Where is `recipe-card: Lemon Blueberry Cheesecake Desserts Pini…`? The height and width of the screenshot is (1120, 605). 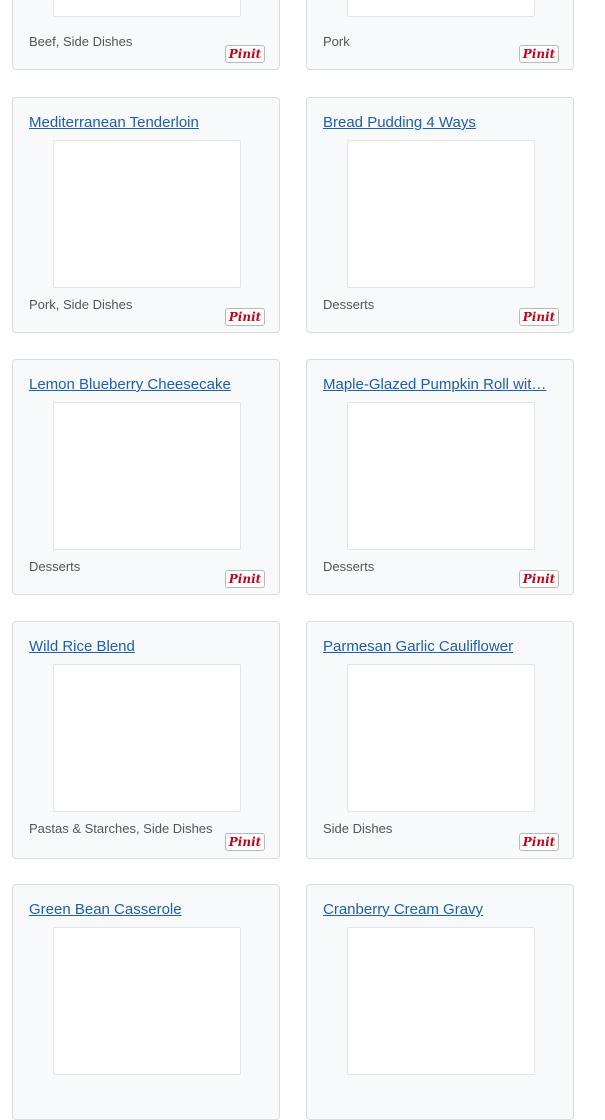 recipe-card: Lemon Blueberry Cheesecake Desserts Pini… is located at coordinates (146, 477).